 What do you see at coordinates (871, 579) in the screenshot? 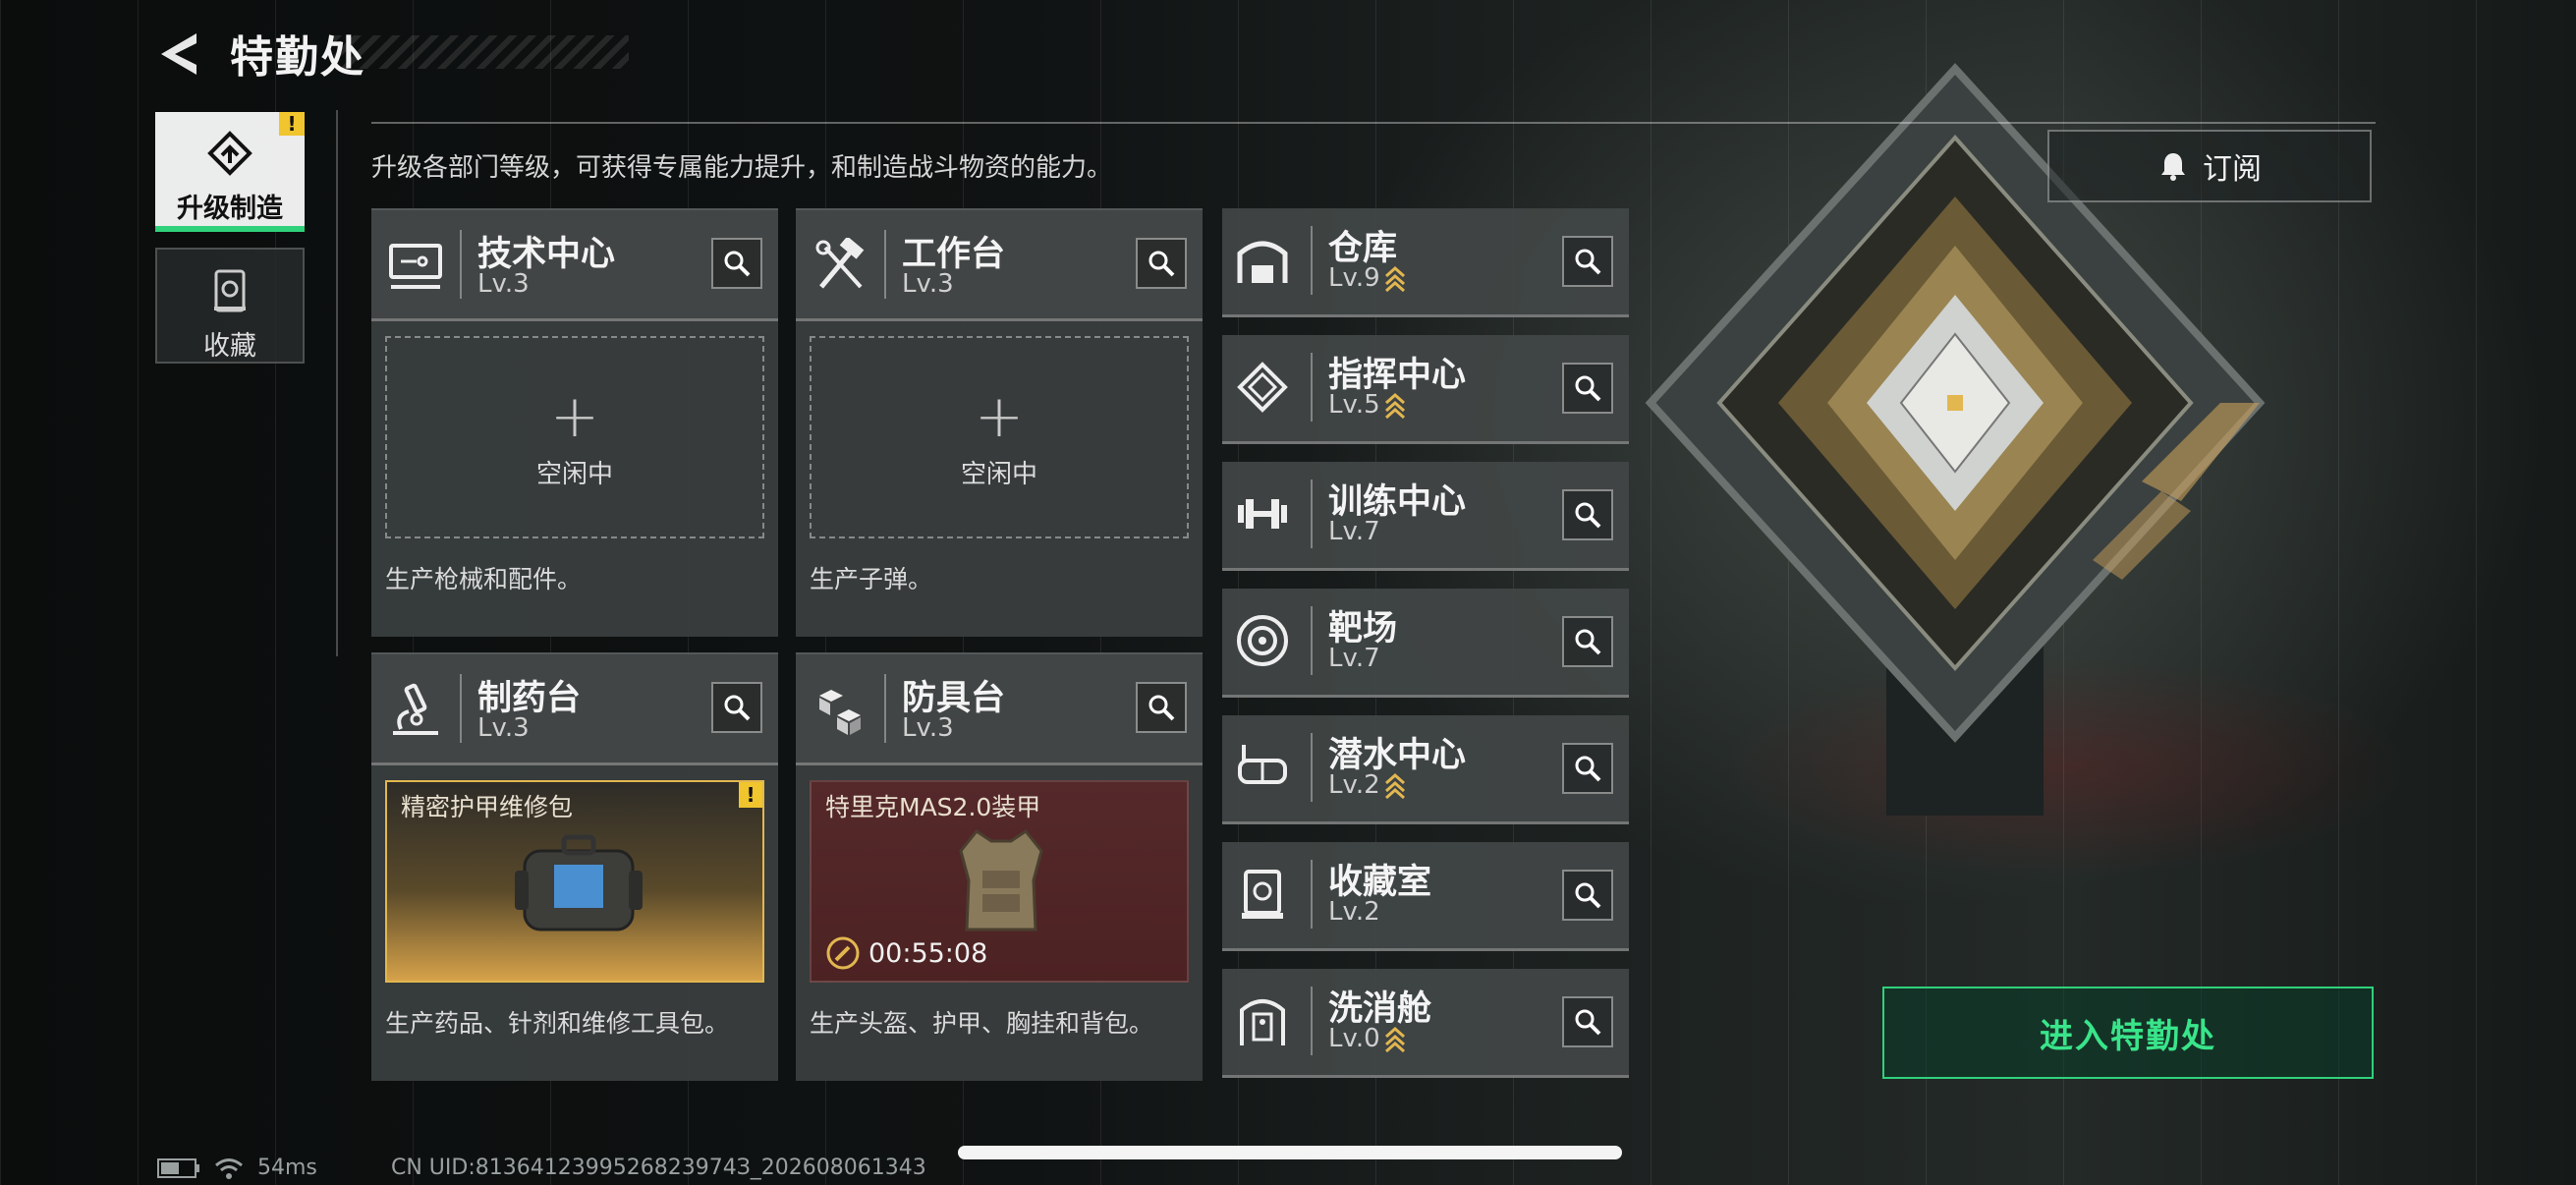
I see `station-description: 生产子弹。` at bounding box center [871, 579].